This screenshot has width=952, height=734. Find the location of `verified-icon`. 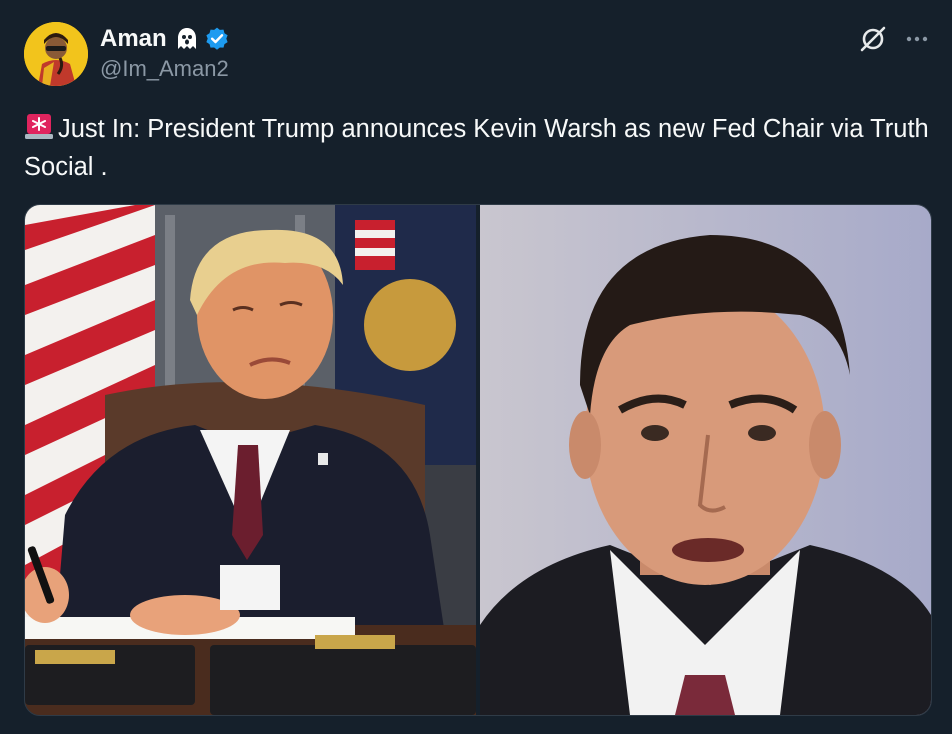

verified-icon is located at coordinates (217, 39).